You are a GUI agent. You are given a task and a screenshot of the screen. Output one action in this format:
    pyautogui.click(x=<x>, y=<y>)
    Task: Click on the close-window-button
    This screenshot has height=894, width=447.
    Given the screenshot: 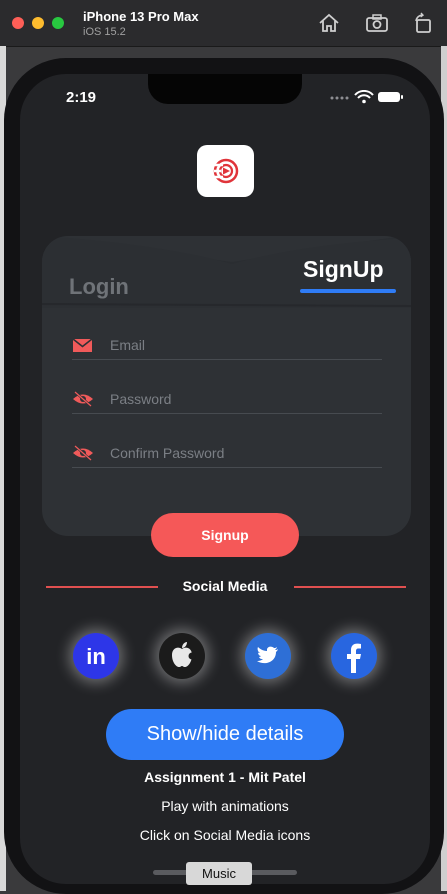 What is the action you would take?
    pyautogui.click(x=18, y=23)
    